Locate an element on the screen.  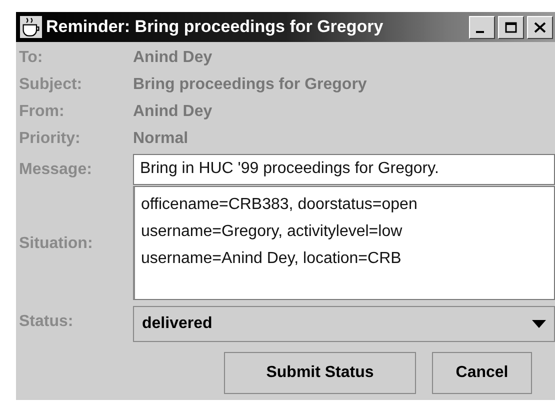
field-label: Message: is located at coordinates (55, 170).